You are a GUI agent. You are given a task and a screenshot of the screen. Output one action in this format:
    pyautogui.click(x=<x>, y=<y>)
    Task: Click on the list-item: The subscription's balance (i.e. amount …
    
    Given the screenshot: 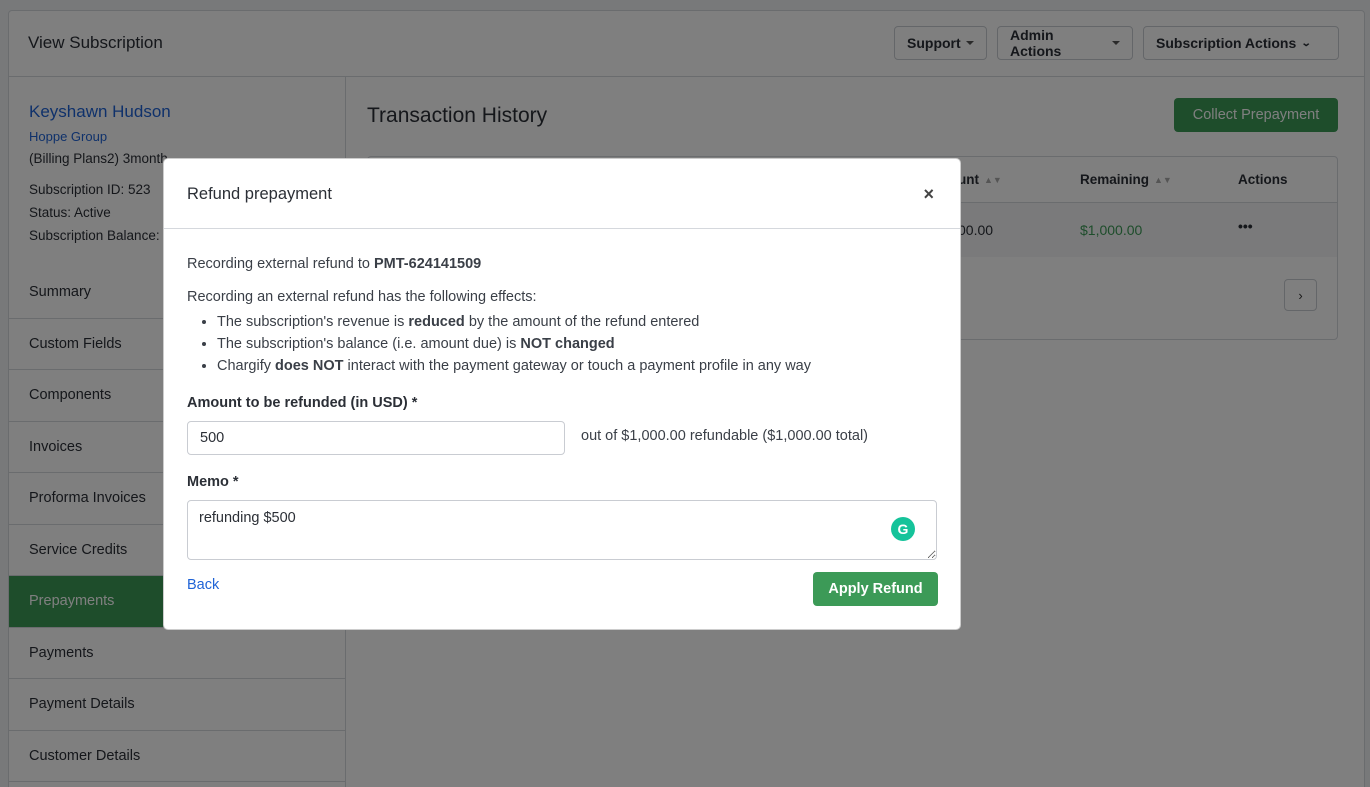 What is the action you would take?
    pyautogui.click(x=514, y=344)
    